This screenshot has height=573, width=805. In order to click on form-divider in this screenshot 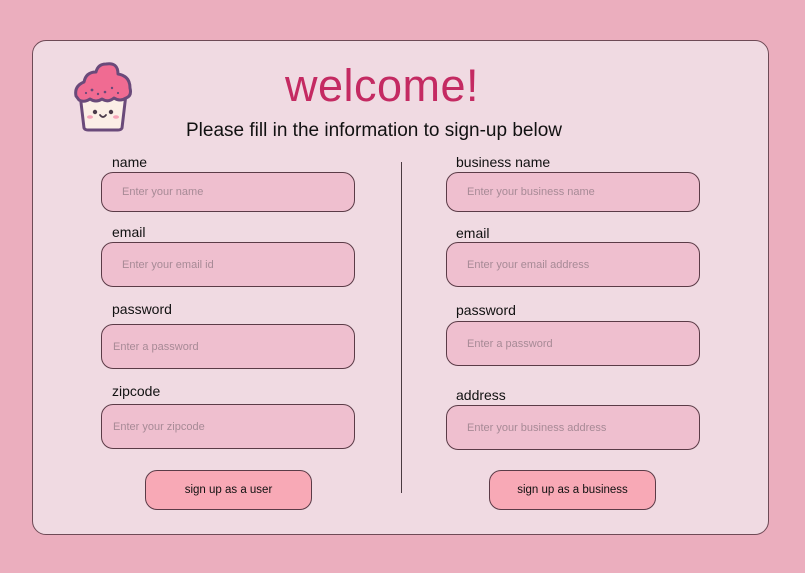, I will do `click(401, 327)`.